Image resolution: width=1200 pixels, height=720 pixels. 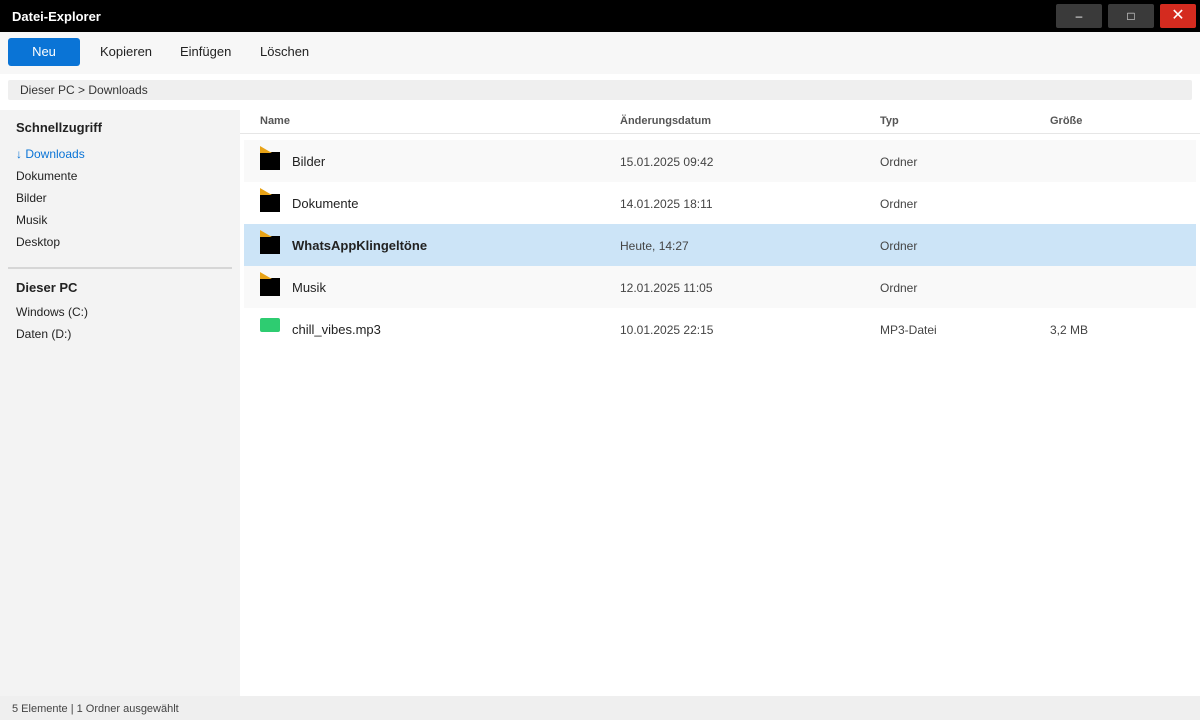 I want to click on file-name: chill_vibes.mp3, so click(x=336, y=329).